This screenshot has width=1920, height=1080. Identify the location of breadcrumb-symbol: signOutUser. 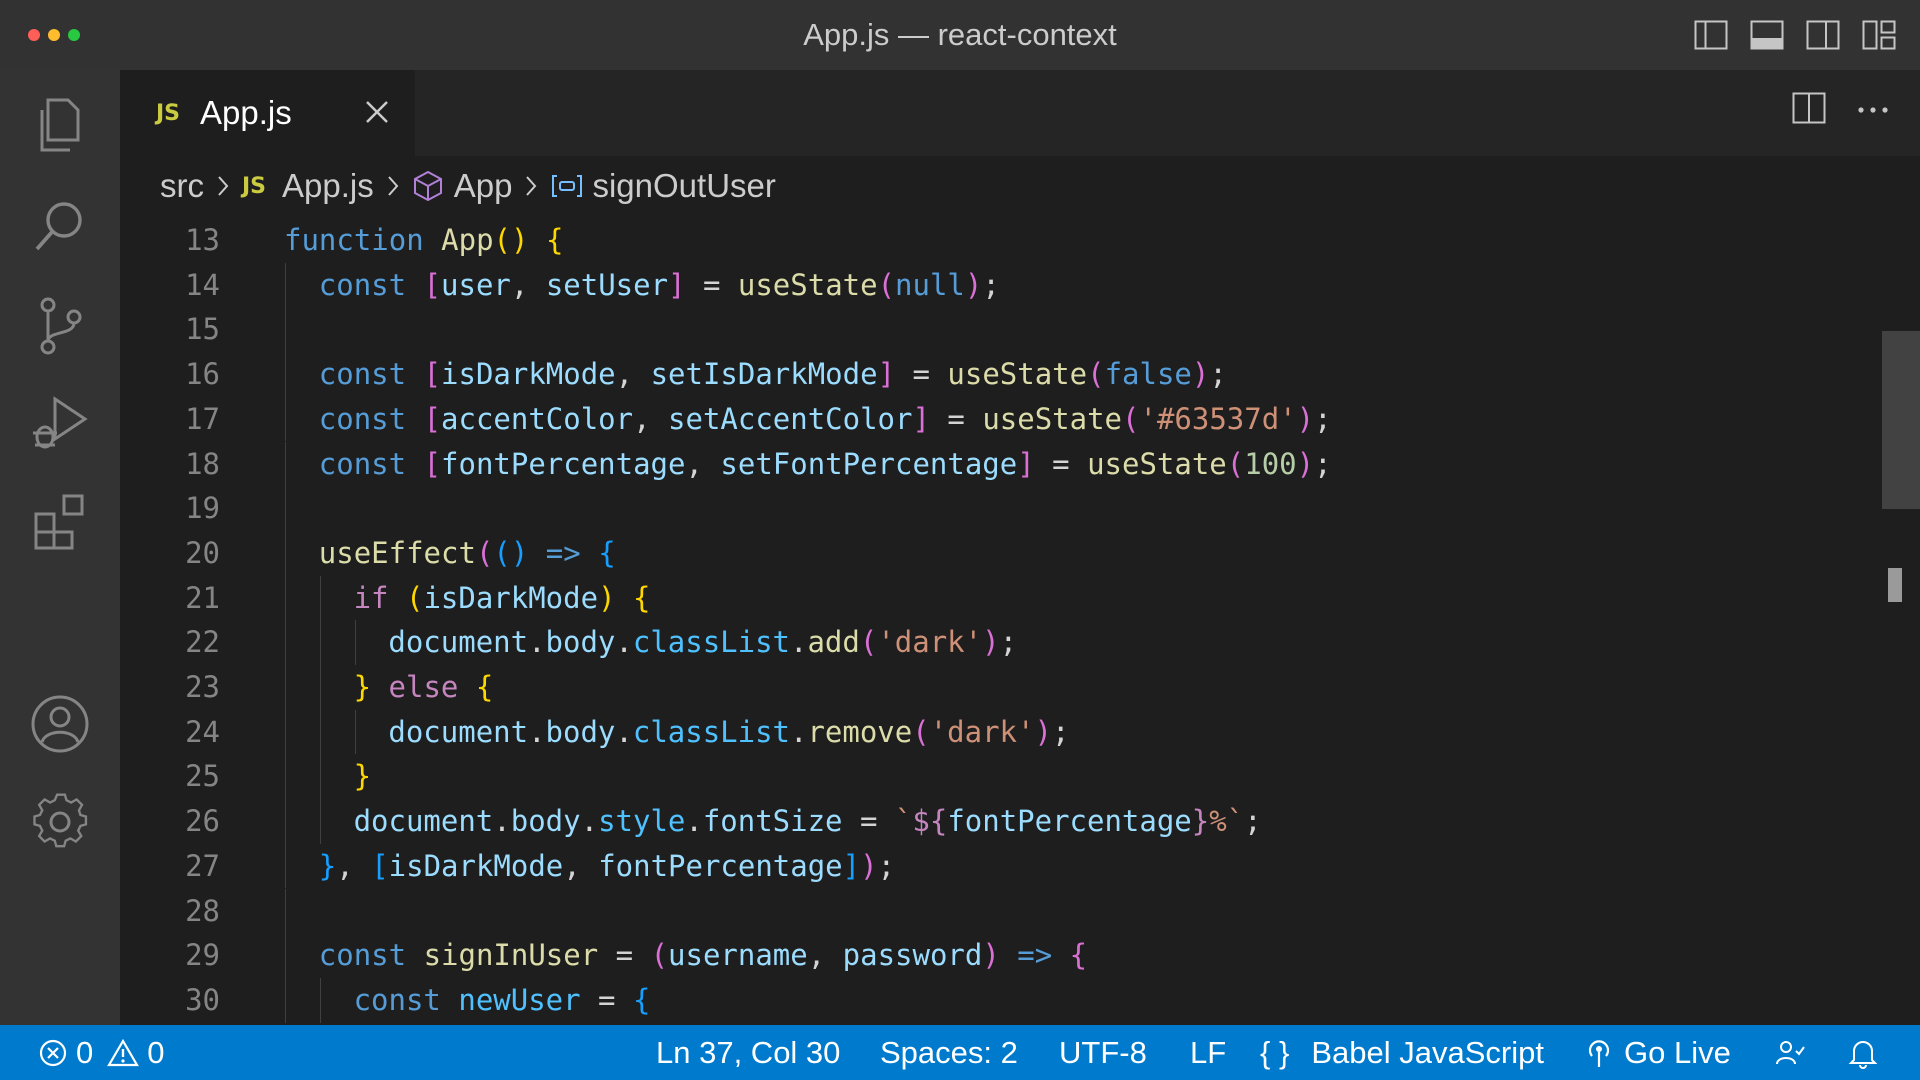
(663, 186).